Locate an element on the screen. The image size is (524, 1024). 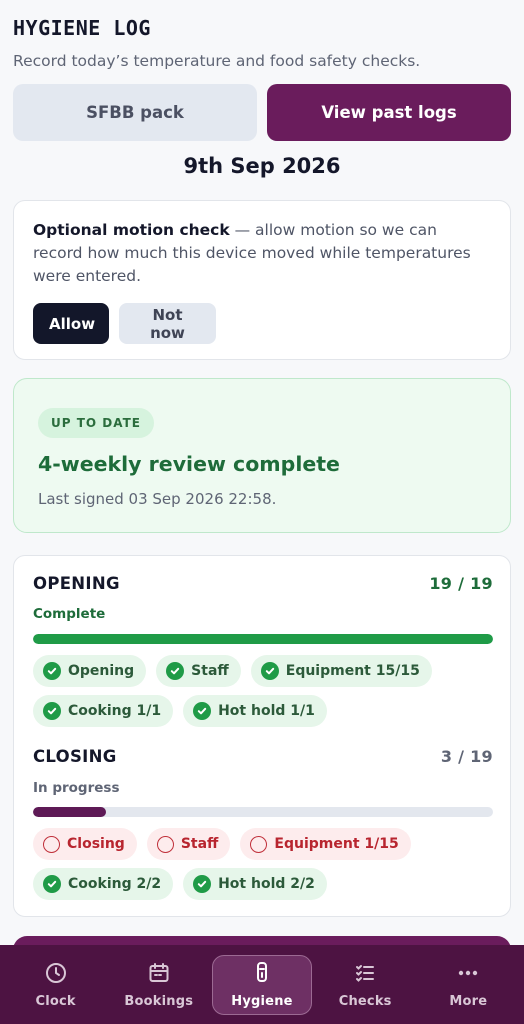
nav-item-hygiene: Hygiene is located at coordinates (261, 984).